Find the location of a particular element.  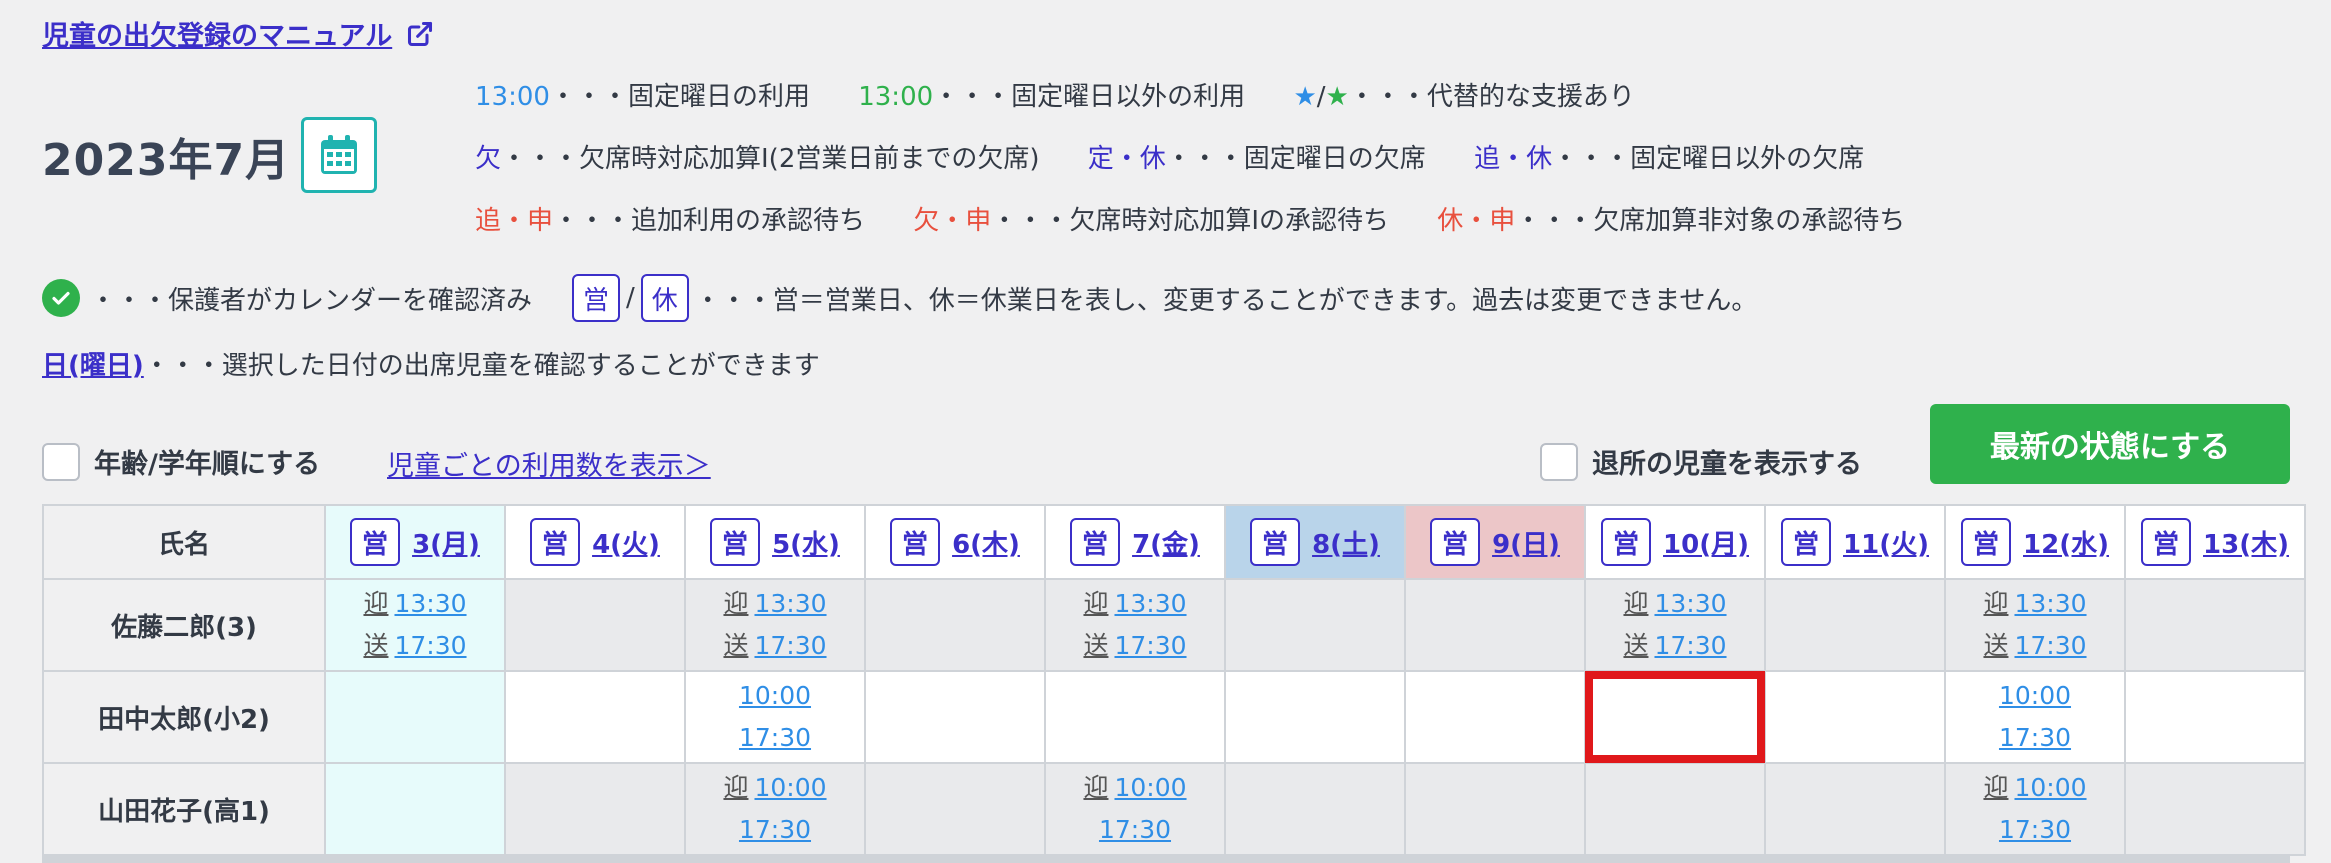

manual-link: 児童の出欠登録のマニュアル is located at coordinates (238, 33).